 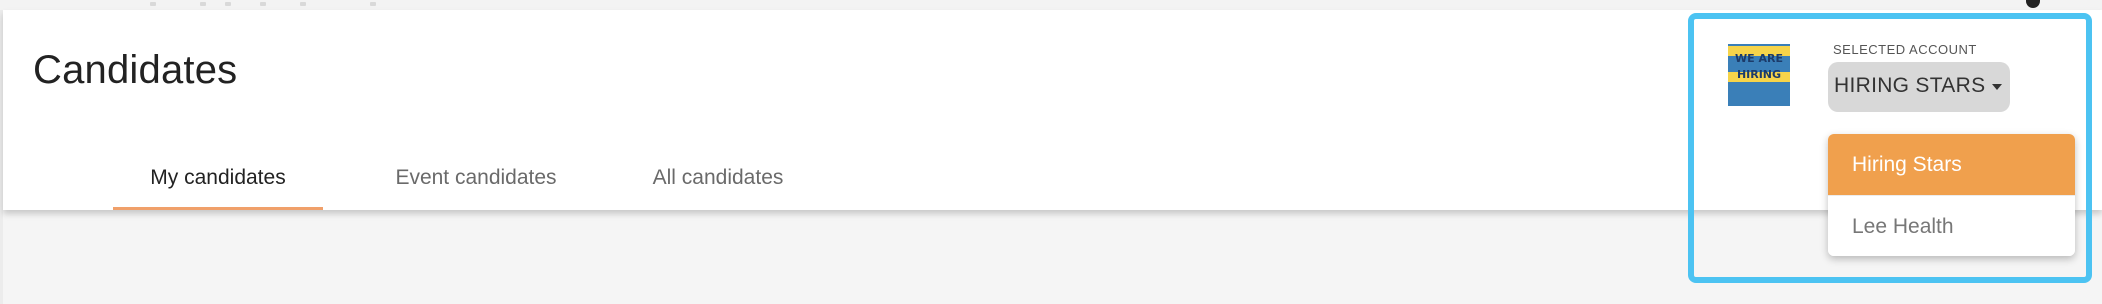 I want to click on tab-all-candidates: All candidates, so click(x=718, y=185).